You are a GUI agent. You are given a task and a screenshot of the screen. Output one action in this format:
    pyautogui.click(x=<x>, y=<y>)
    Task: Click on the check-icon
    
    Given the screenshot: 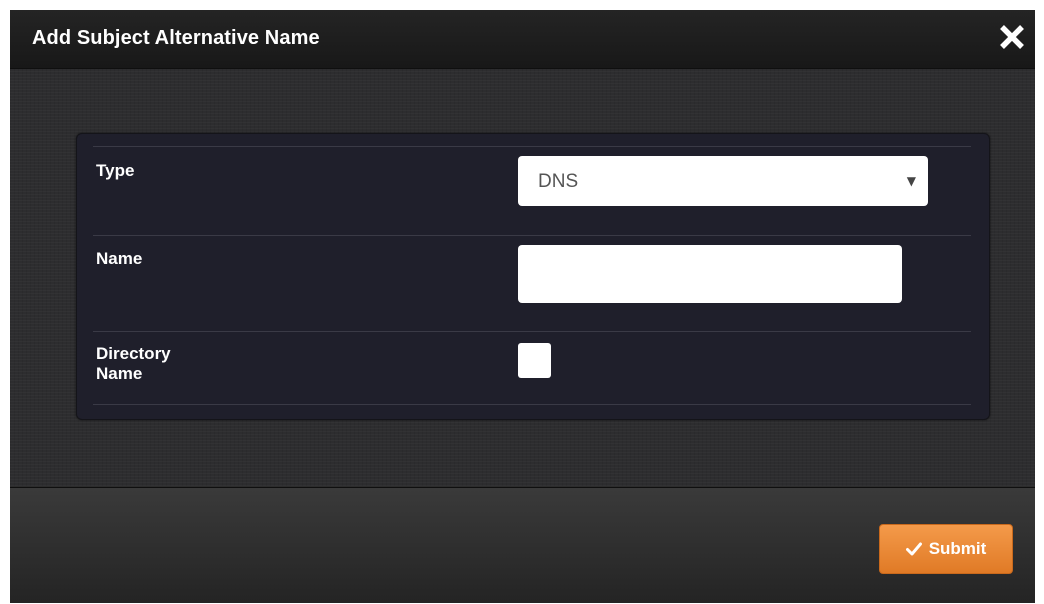 What is the action you would take?
    pyautogui.click(x=913, y=549)
    